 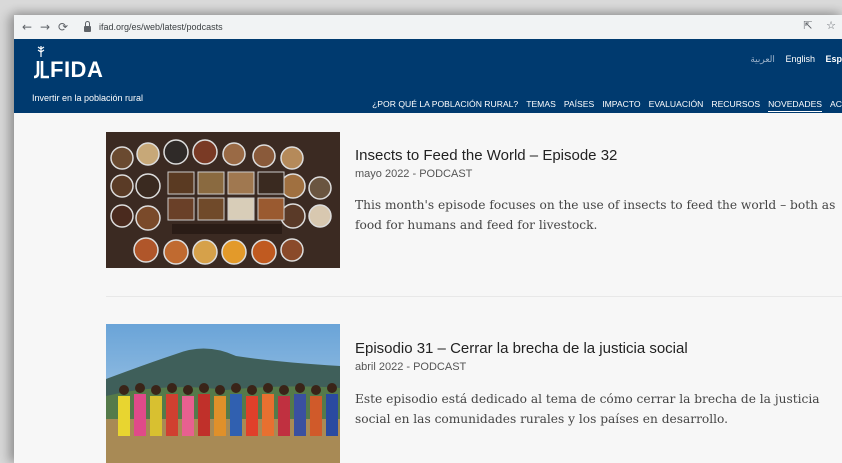 I want to click on divider, so click(x=474, y=296).